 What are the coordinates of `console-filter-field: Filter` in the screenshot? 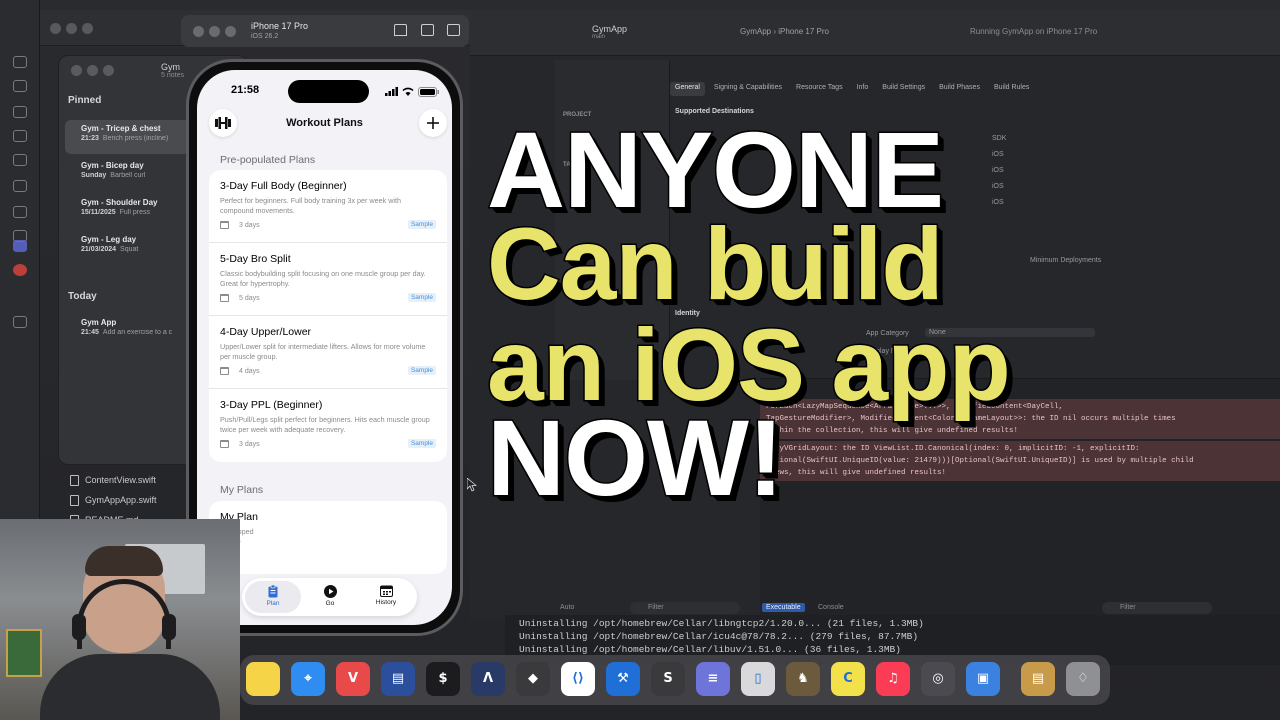 It's located at (1157, 608).